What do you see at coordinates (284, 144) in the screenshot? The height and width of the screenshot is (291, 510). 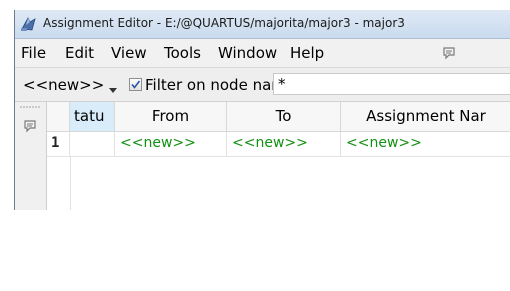 I see `to-cell: <<new>>` at bounding box center [284, 144].